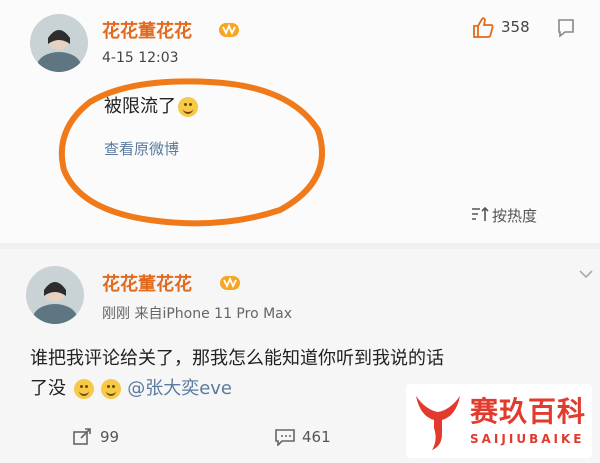 The width and height of the screenshot is (600, 463). What do you see at coordinates (48, 388) in the screenshot?
I see `comment-text-end: 了没` at bounding box center [48, 388].